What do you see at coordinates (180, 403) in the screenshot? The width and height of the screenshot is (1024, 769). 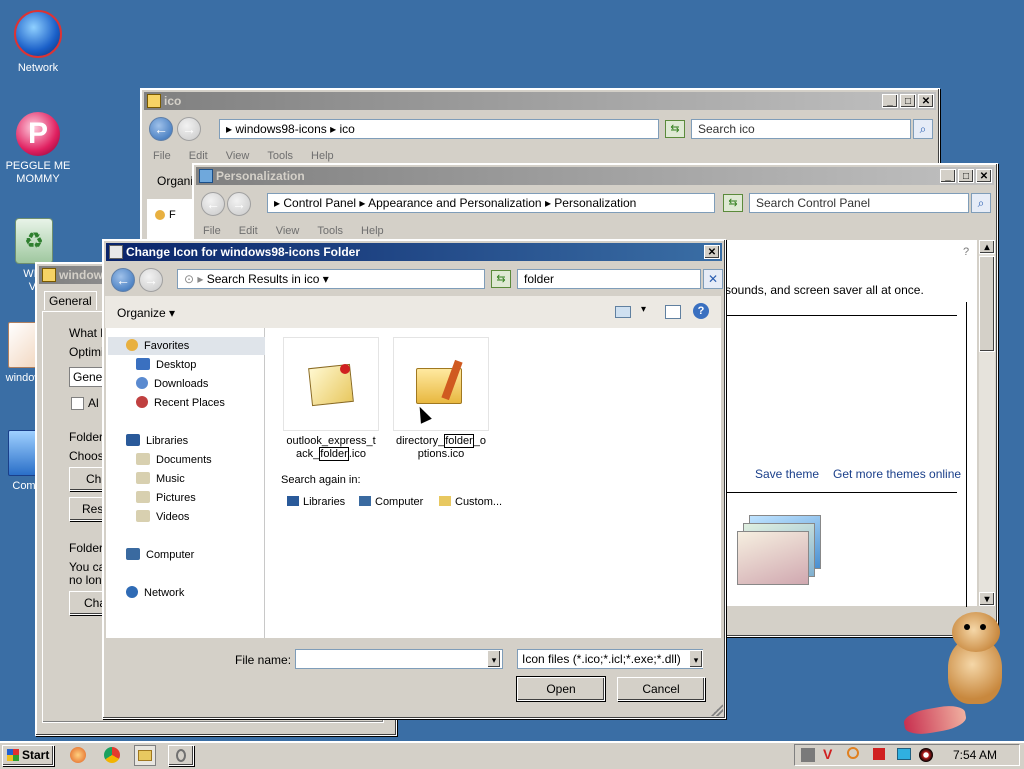 I see `nav-recent-places: Recent Places` at bounding box center [180, 403].